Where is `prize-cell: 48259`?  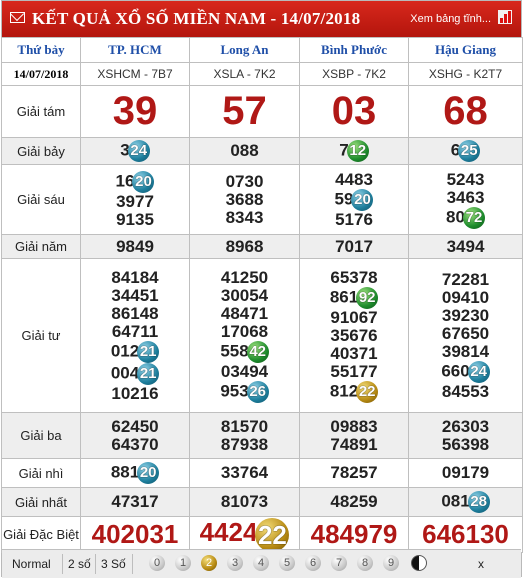
prize-cell: 48259 is located at coordinates (354, 502).